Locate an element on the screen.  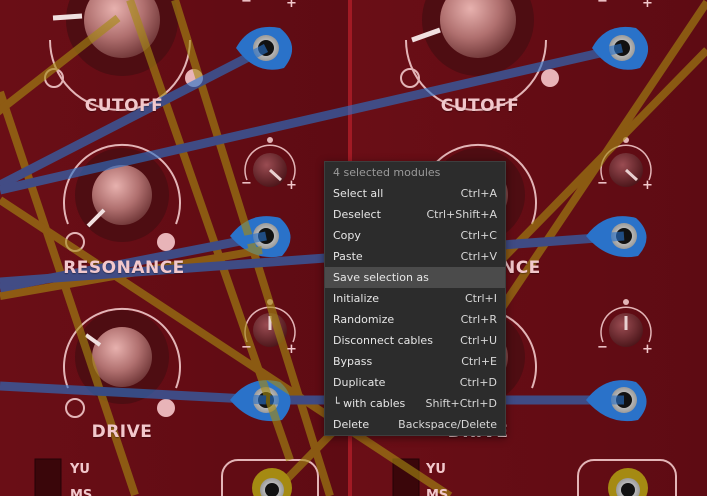
menu-item-label: Duplicate is located at coordinates (359, 382).